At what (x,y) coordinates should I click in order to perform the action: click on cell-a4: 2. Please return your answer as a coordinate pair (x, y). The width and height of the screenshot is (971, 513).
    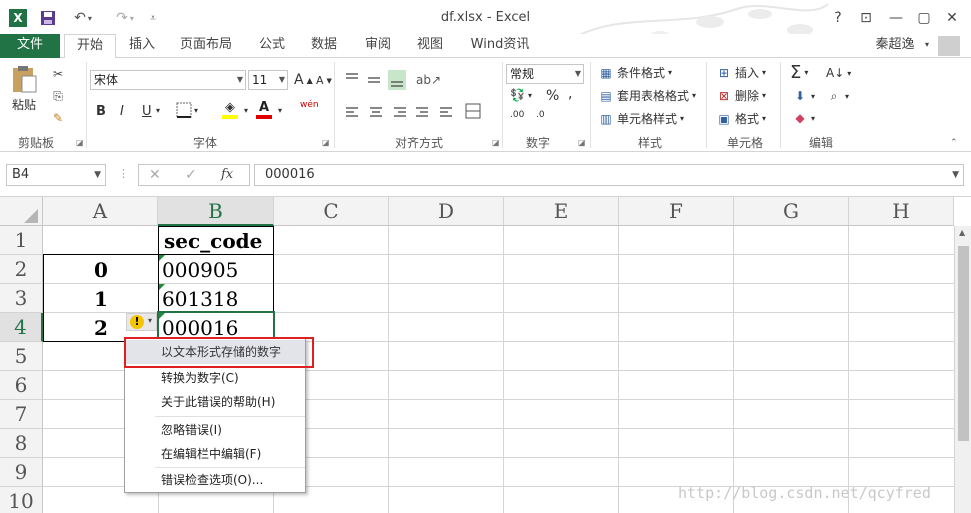
    Looking at the image, I should click on (101, 328).